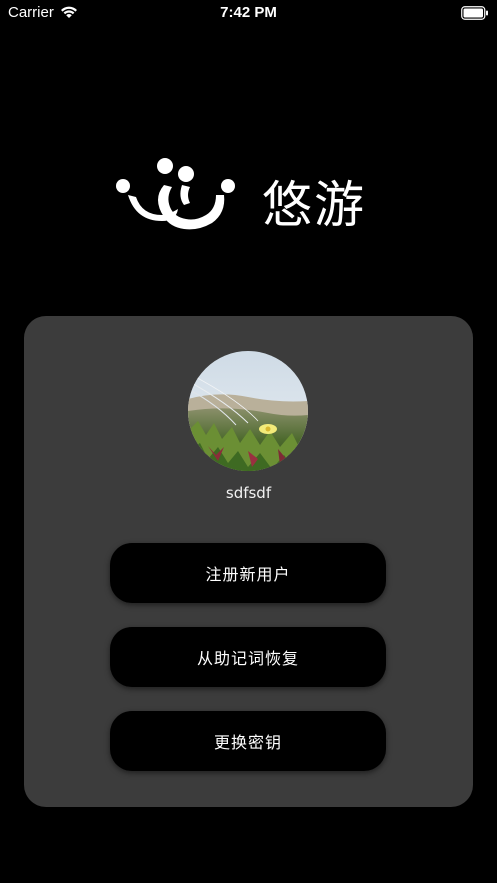 This screenshot has height=883, width=497. Describe the element at coordinates (248, 657) in the screenshot. I see `recover-from-mnemonic-button: 从助记词恢复` at that location.